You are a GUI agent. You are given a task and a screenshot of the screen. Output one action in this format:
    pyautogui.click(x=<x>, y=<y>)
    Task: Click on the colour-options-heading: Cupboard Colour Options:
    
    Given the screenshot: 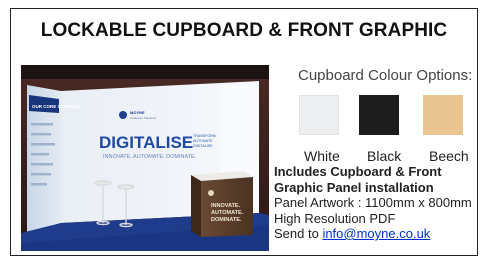 What is the action you would take?
    pyautogui.click(x=385, y=75)
    